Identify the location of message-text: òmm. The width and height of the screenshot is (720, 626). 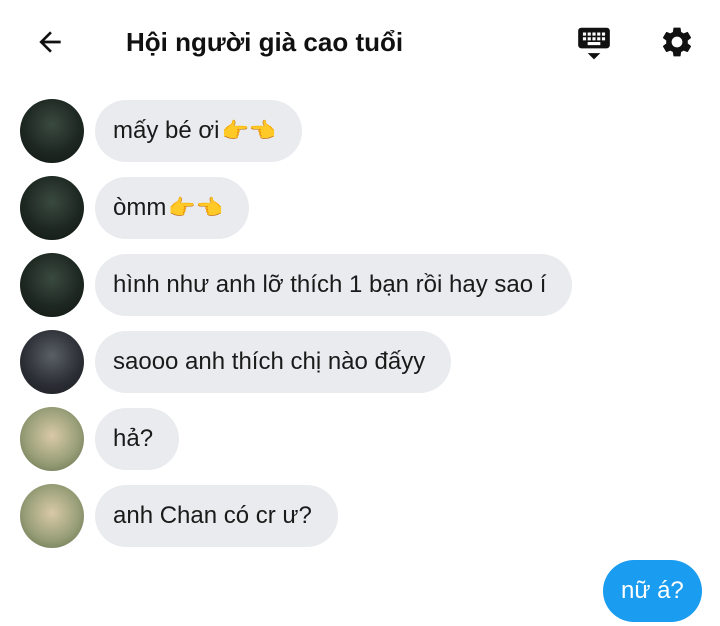
(140, 207).